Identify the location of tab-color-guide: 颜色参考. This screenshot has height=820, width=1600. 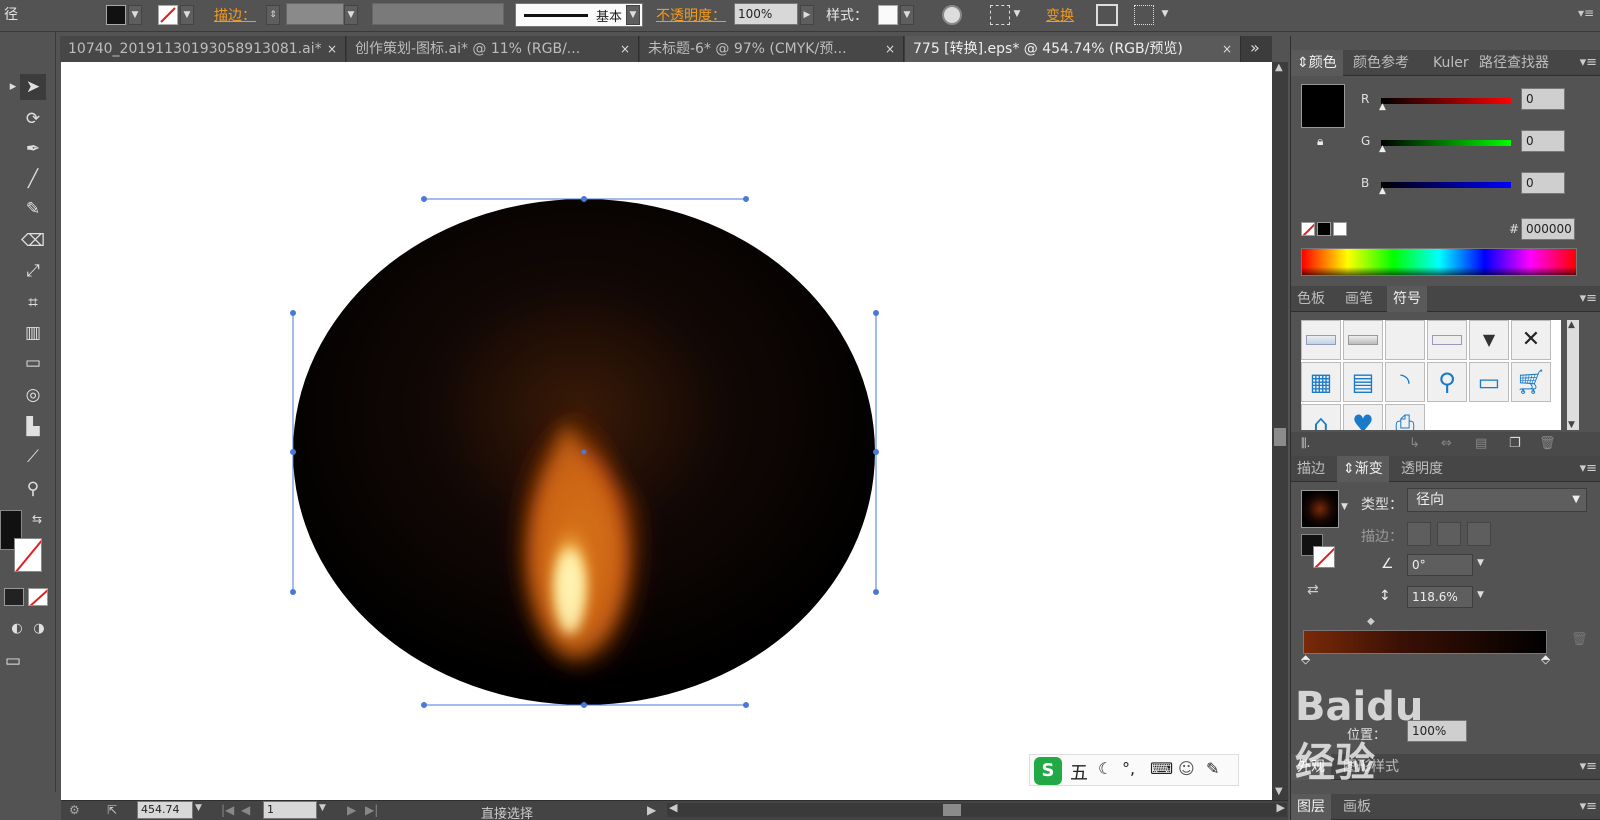
(1381, 63).